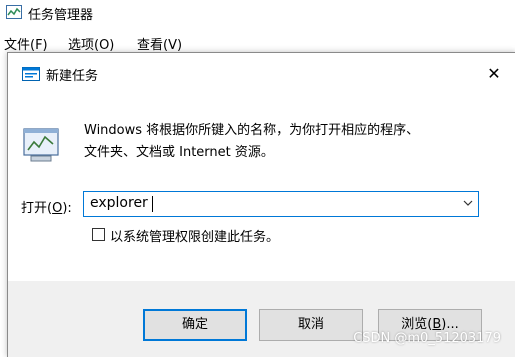 The height and width of the screenshot is (357, 515). What do you see at coordinates (26, 43) in the screenshot?
I see `menu-file: 文件(F)` at bounding box center [26, 43].